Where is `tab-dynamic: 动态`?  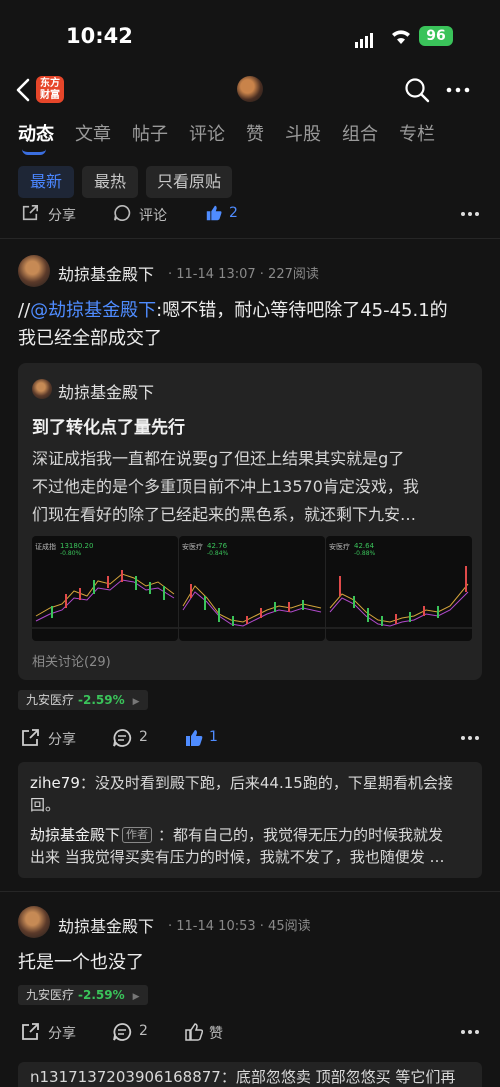
tab-dynamic: 动态 is located at coordinates (36, 133).